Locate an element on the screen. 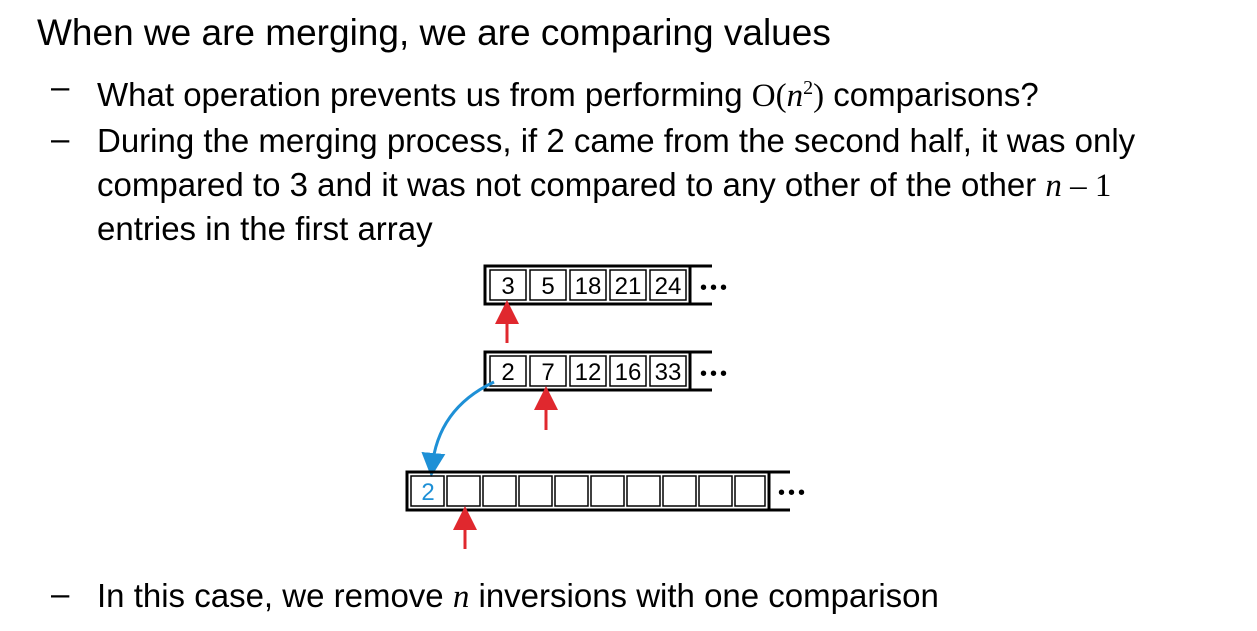 Image resolution: width=1257 pixels, height=631 pixels. second-array: 2 7 12 16 33 ••• is located at coordinates (606, 371).